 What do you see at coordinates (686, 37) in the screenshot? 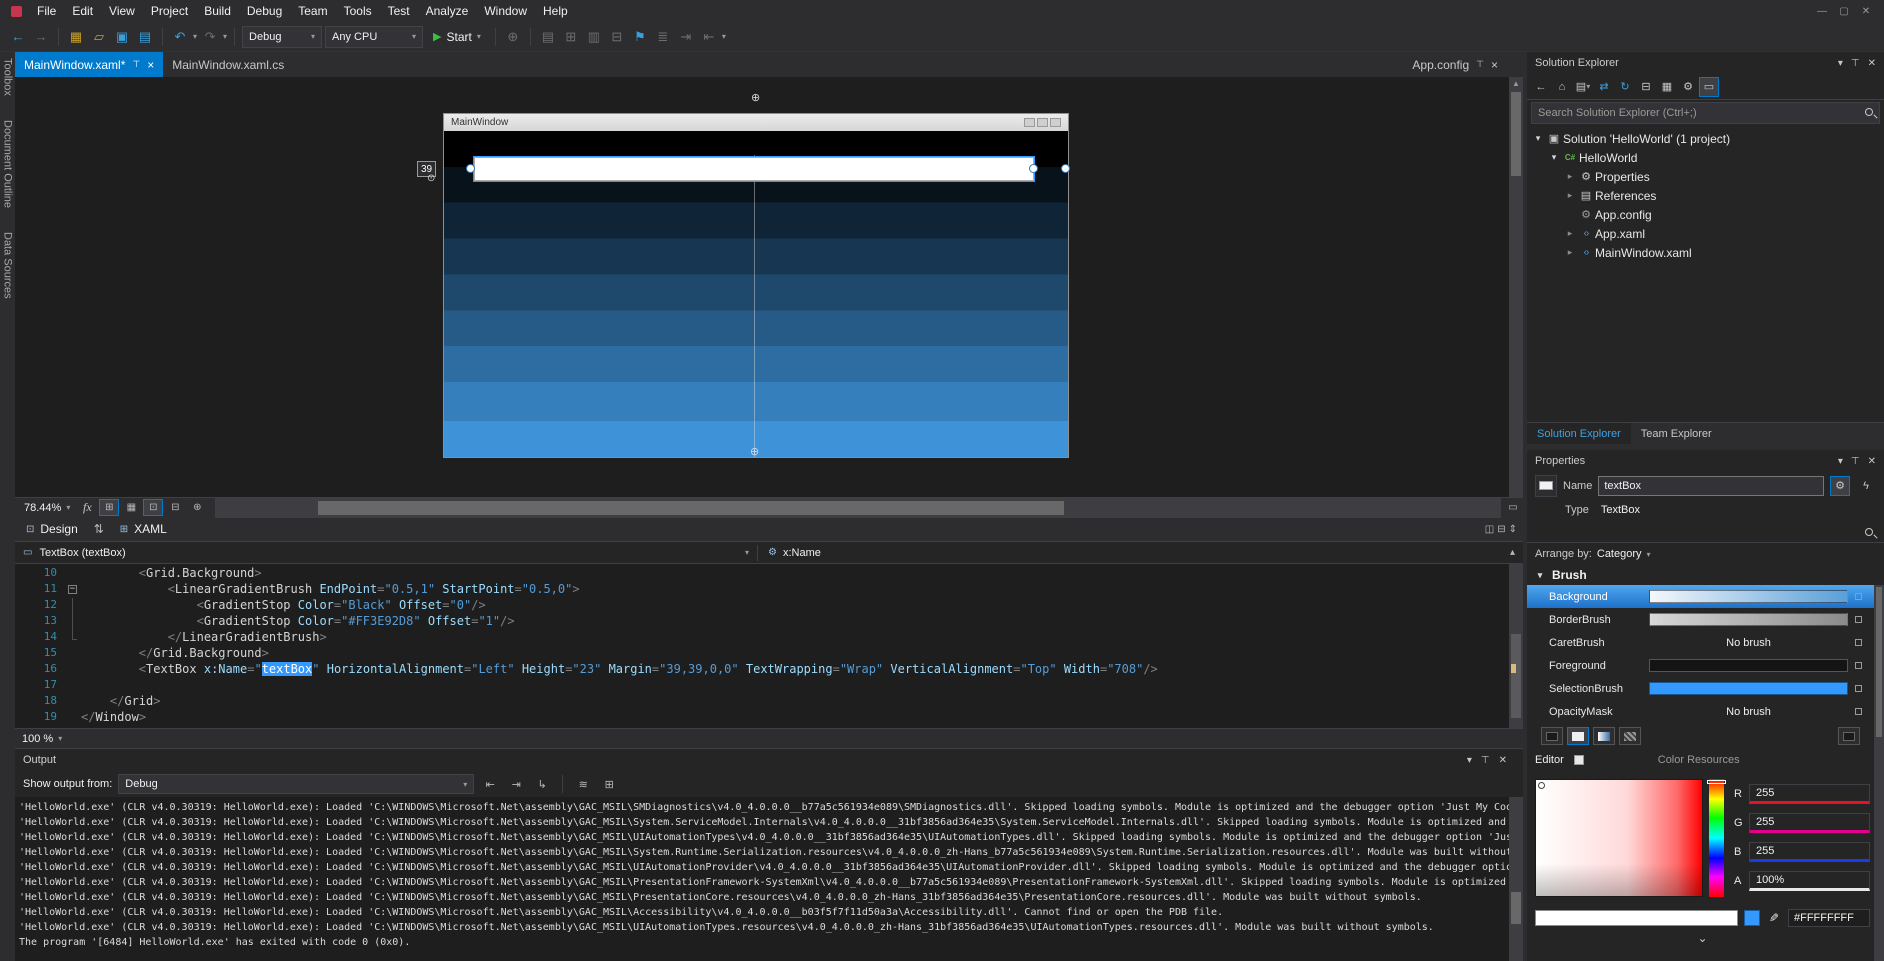
I see `indent-icon: ⇥` at bounding box center [686, 37].